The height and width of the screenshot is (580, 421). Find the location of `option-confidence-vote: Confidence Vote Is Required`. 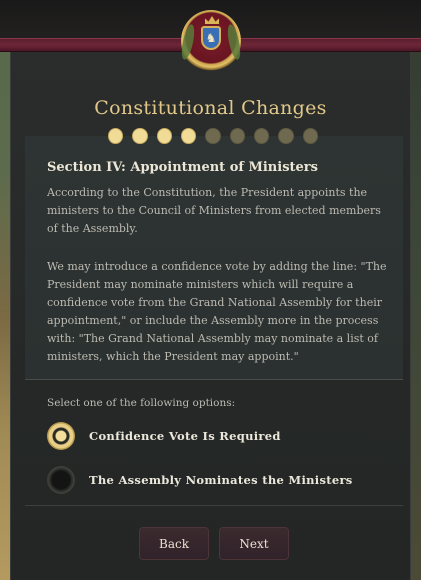

option-confidence-vote: Confidence Vote Is Required is located at coordinates (164, 436).